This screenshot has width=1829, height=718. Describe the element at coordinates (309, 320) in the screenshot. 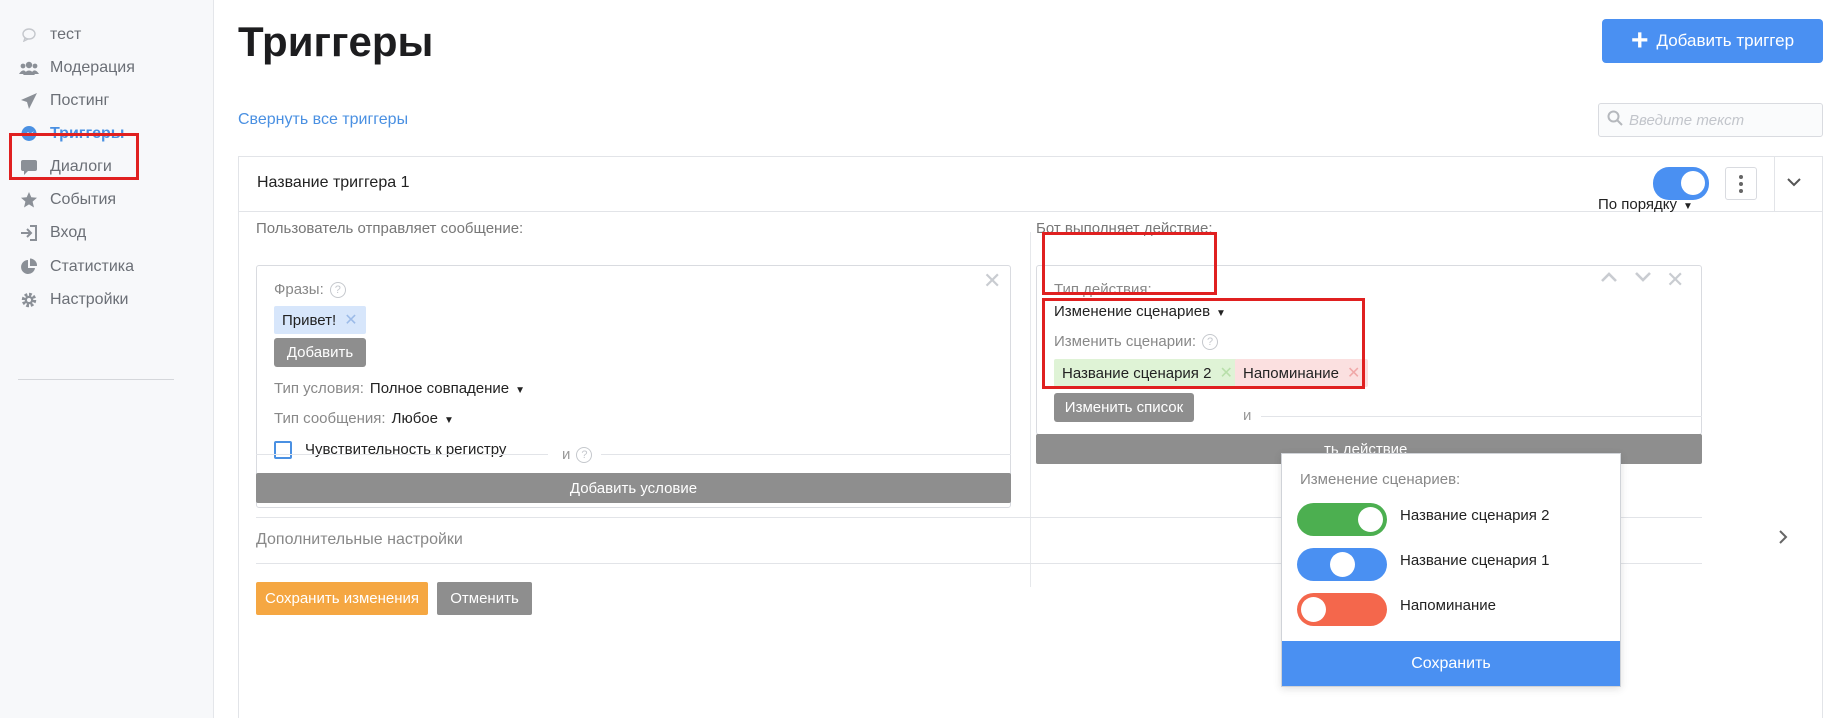

I see `phrase-tag-label: Привет!` at that location.